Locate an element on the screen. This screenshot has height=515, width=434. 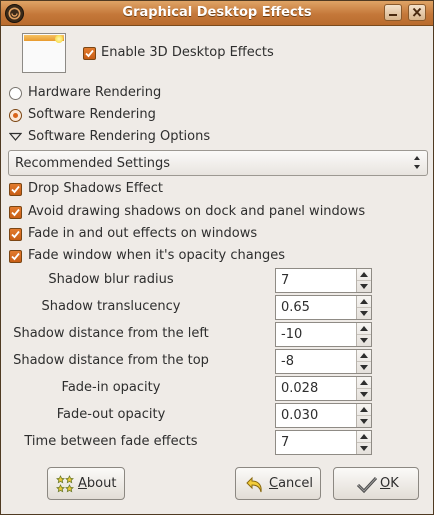
option-checkbox-fade-windows is located at coordinates (15, 234).